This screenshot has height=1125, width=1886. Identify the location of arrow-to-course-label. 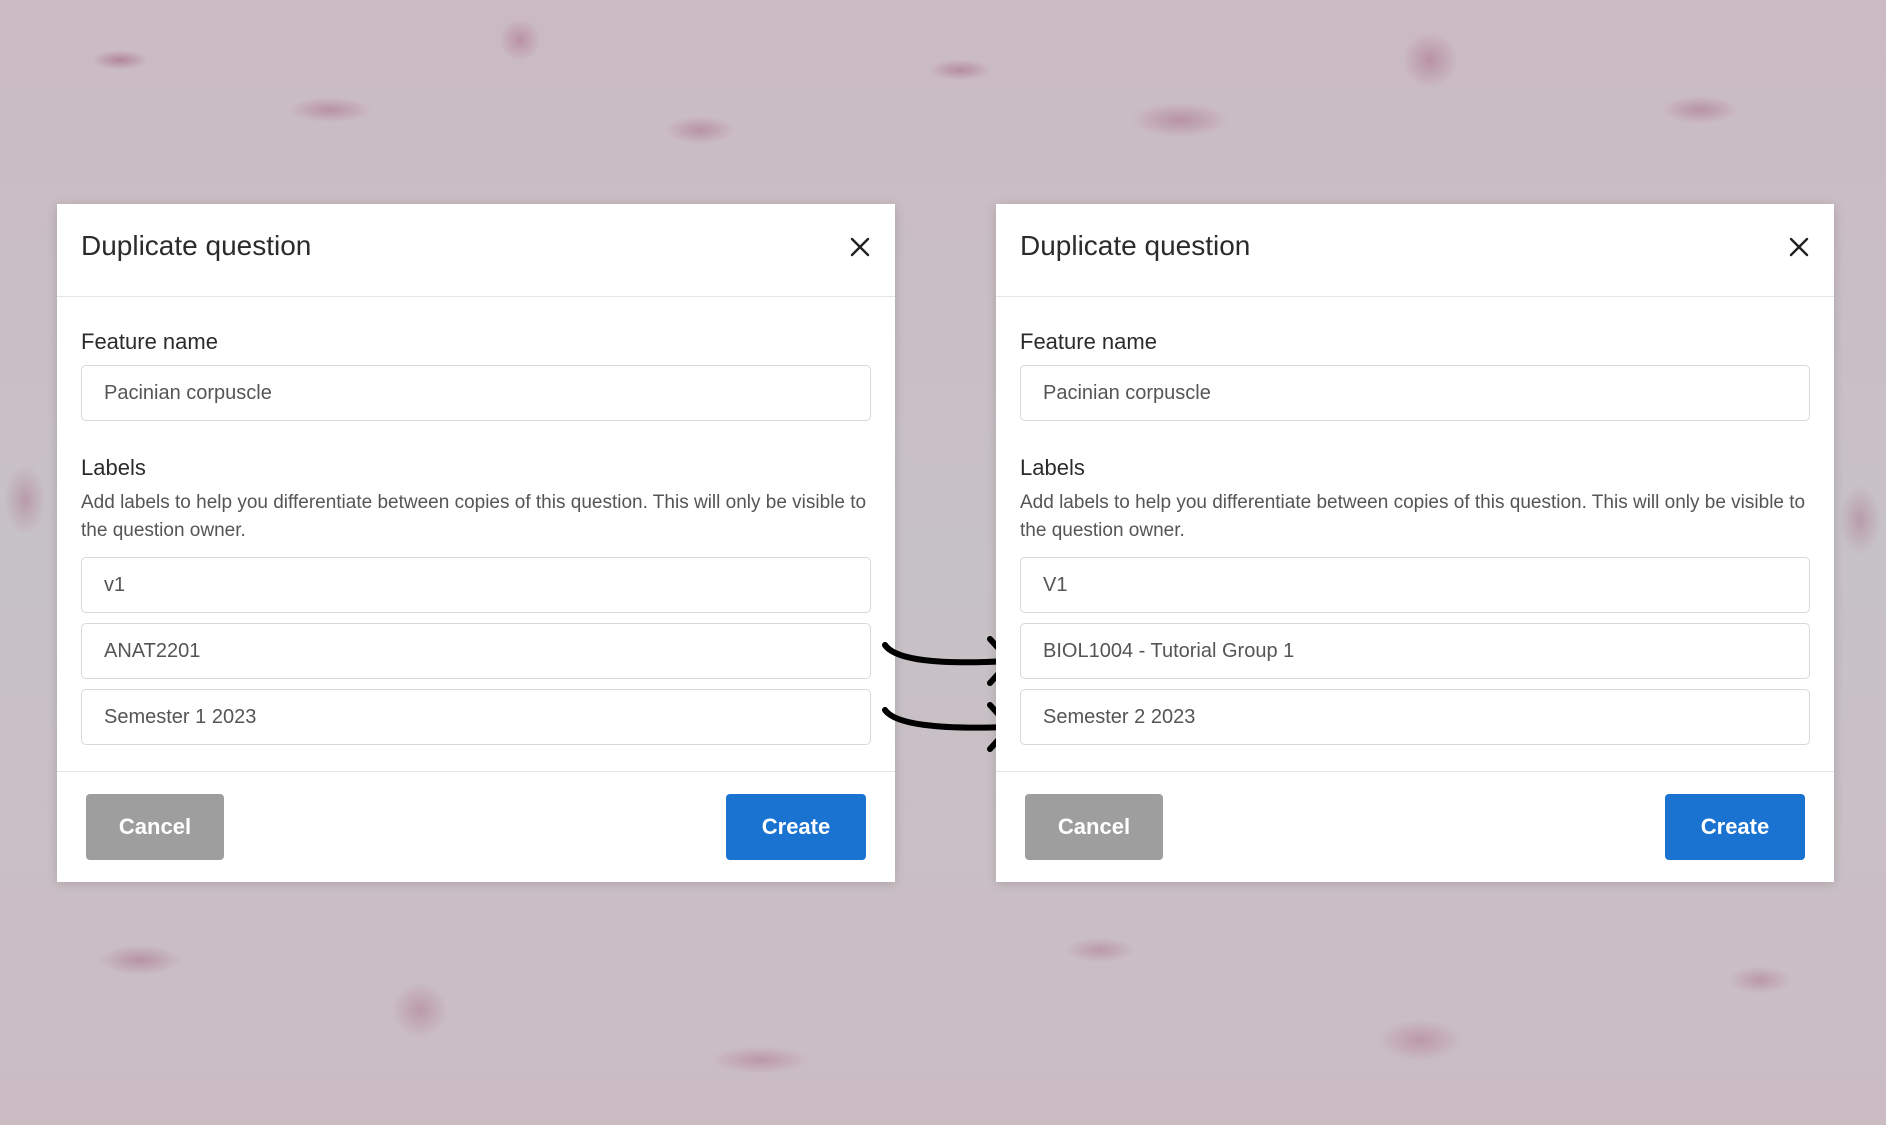
(947, 661).